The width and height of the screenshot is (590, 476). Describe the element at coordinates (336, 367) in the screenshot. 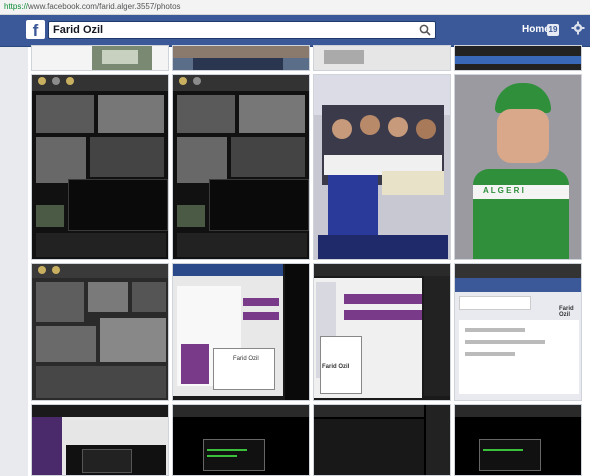

I see `caption-text-r3c3: Farid Ozil` at that location.